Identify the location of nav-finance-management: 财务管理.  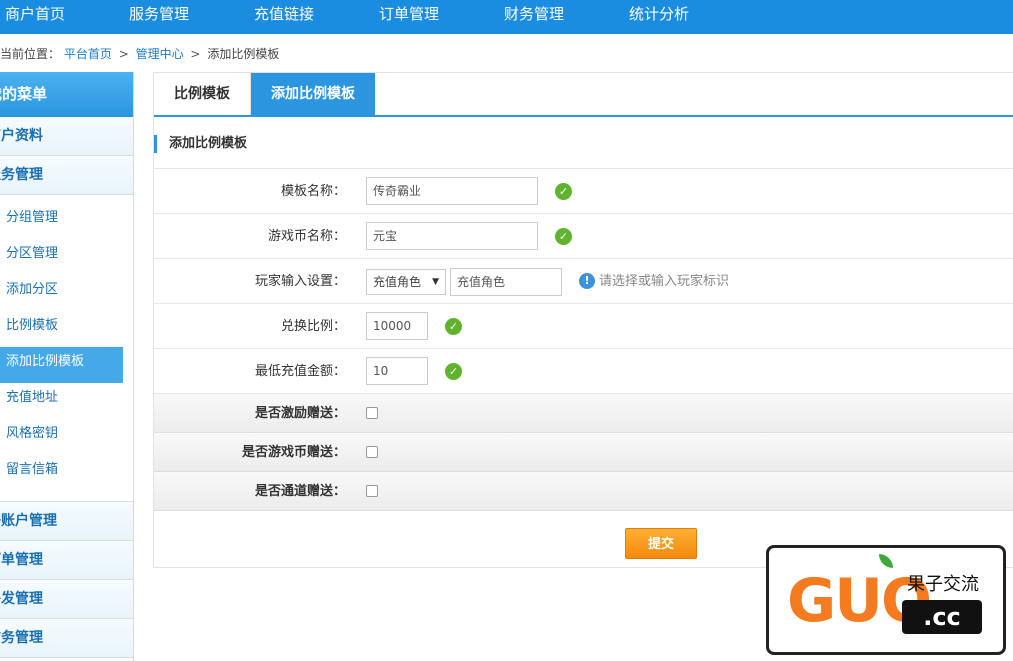
(534, 17).